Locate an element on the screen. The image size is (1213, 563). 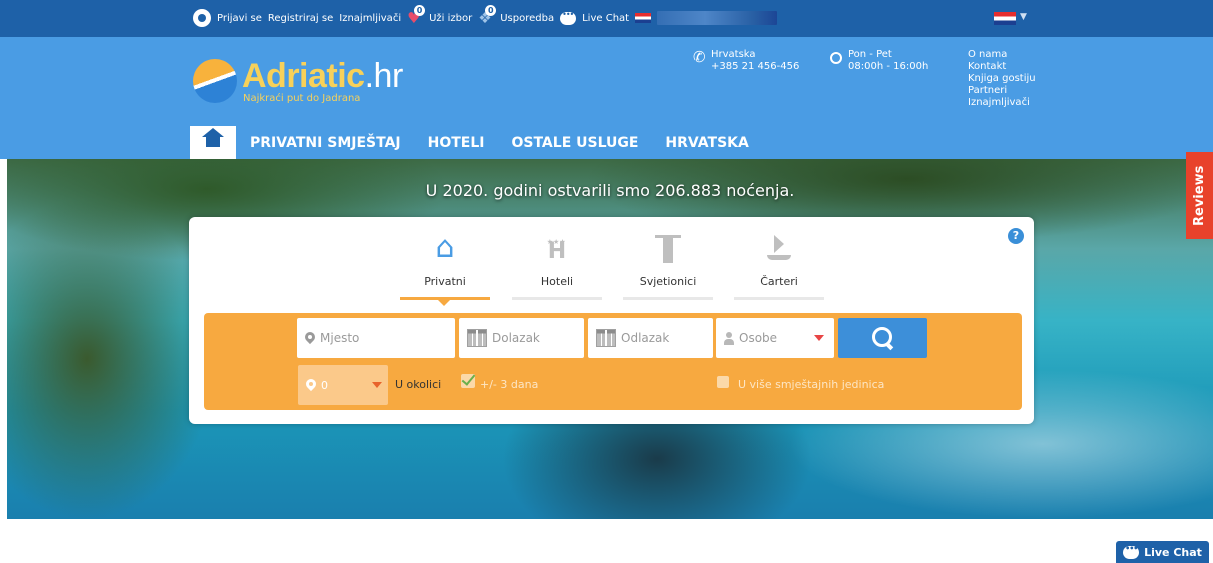
boat-icon is located at coordinates (779, 249).